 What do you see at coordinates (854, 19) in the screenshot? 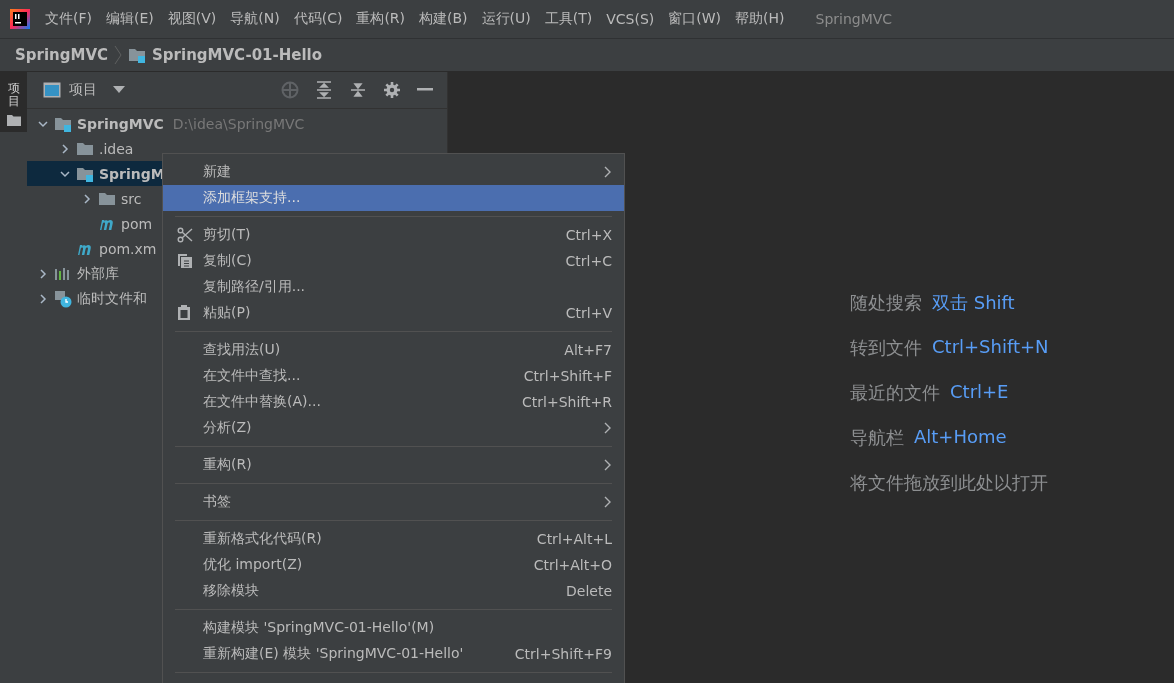
I see `window-title: SpringMVC` at bounding box center [854, 19].